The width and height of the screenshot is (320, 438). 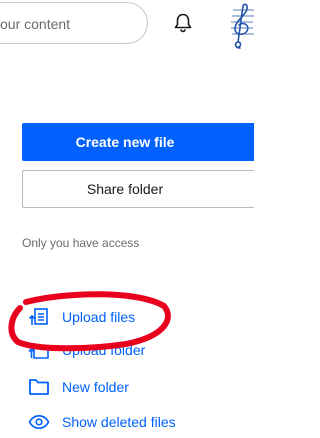 I want to click on upload-files-action: Upload files, so click(x=81, y=317).